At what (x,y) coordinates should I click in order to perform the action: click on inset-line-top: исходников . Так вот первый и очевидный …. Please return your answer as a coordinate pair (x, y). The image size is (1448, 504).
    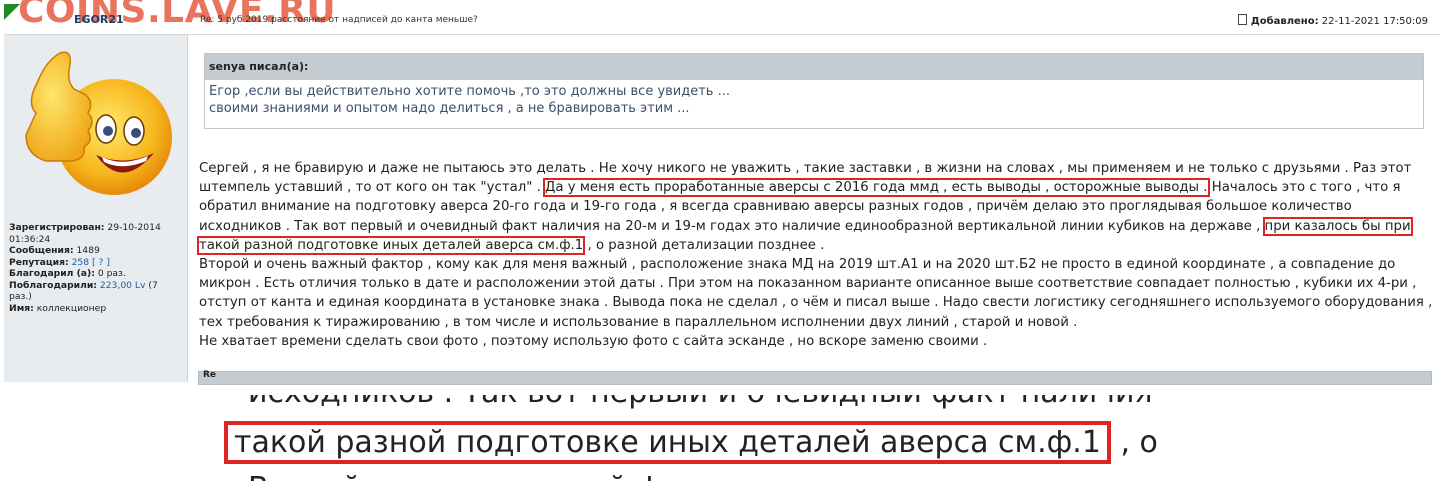
    Looking at the image, I should click on (700, 402).